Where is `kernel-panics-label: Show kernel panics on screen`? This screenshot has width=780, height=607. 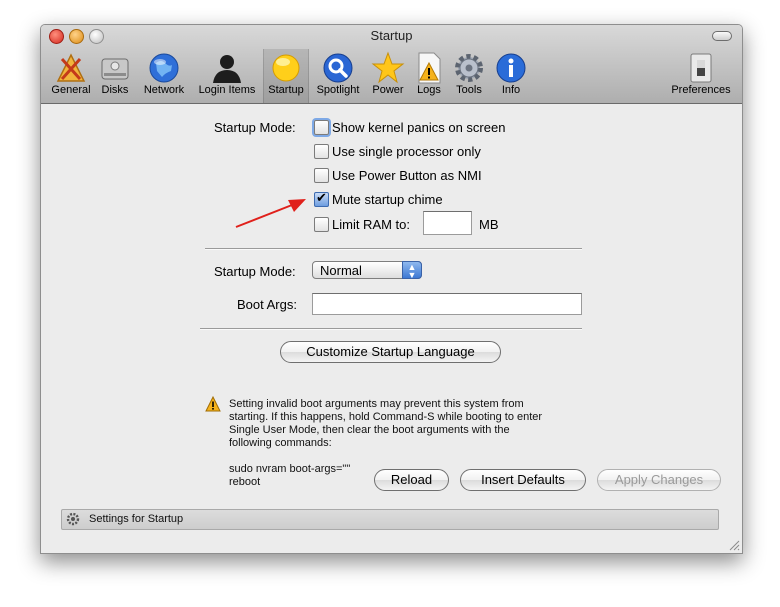
kernel-panics-label: Show kernel panics on screen is located at coordinates (419, 127).